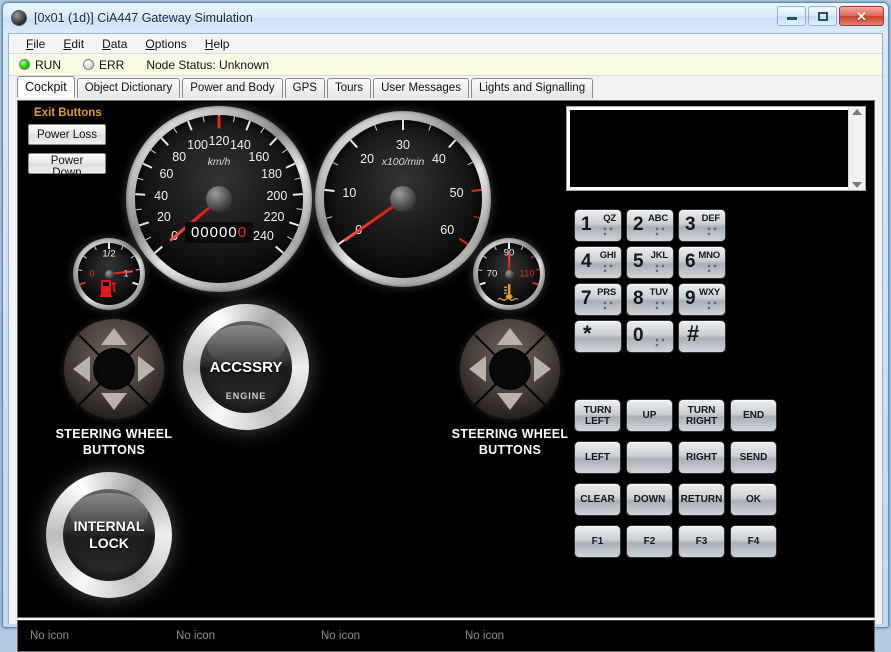 The image size is (891, 652). What do you see at coordinates (446, 636) in the screenshot?
I see `icon-status-bar: No icon No icon No icon No icon` at bounding box center [446, 636].